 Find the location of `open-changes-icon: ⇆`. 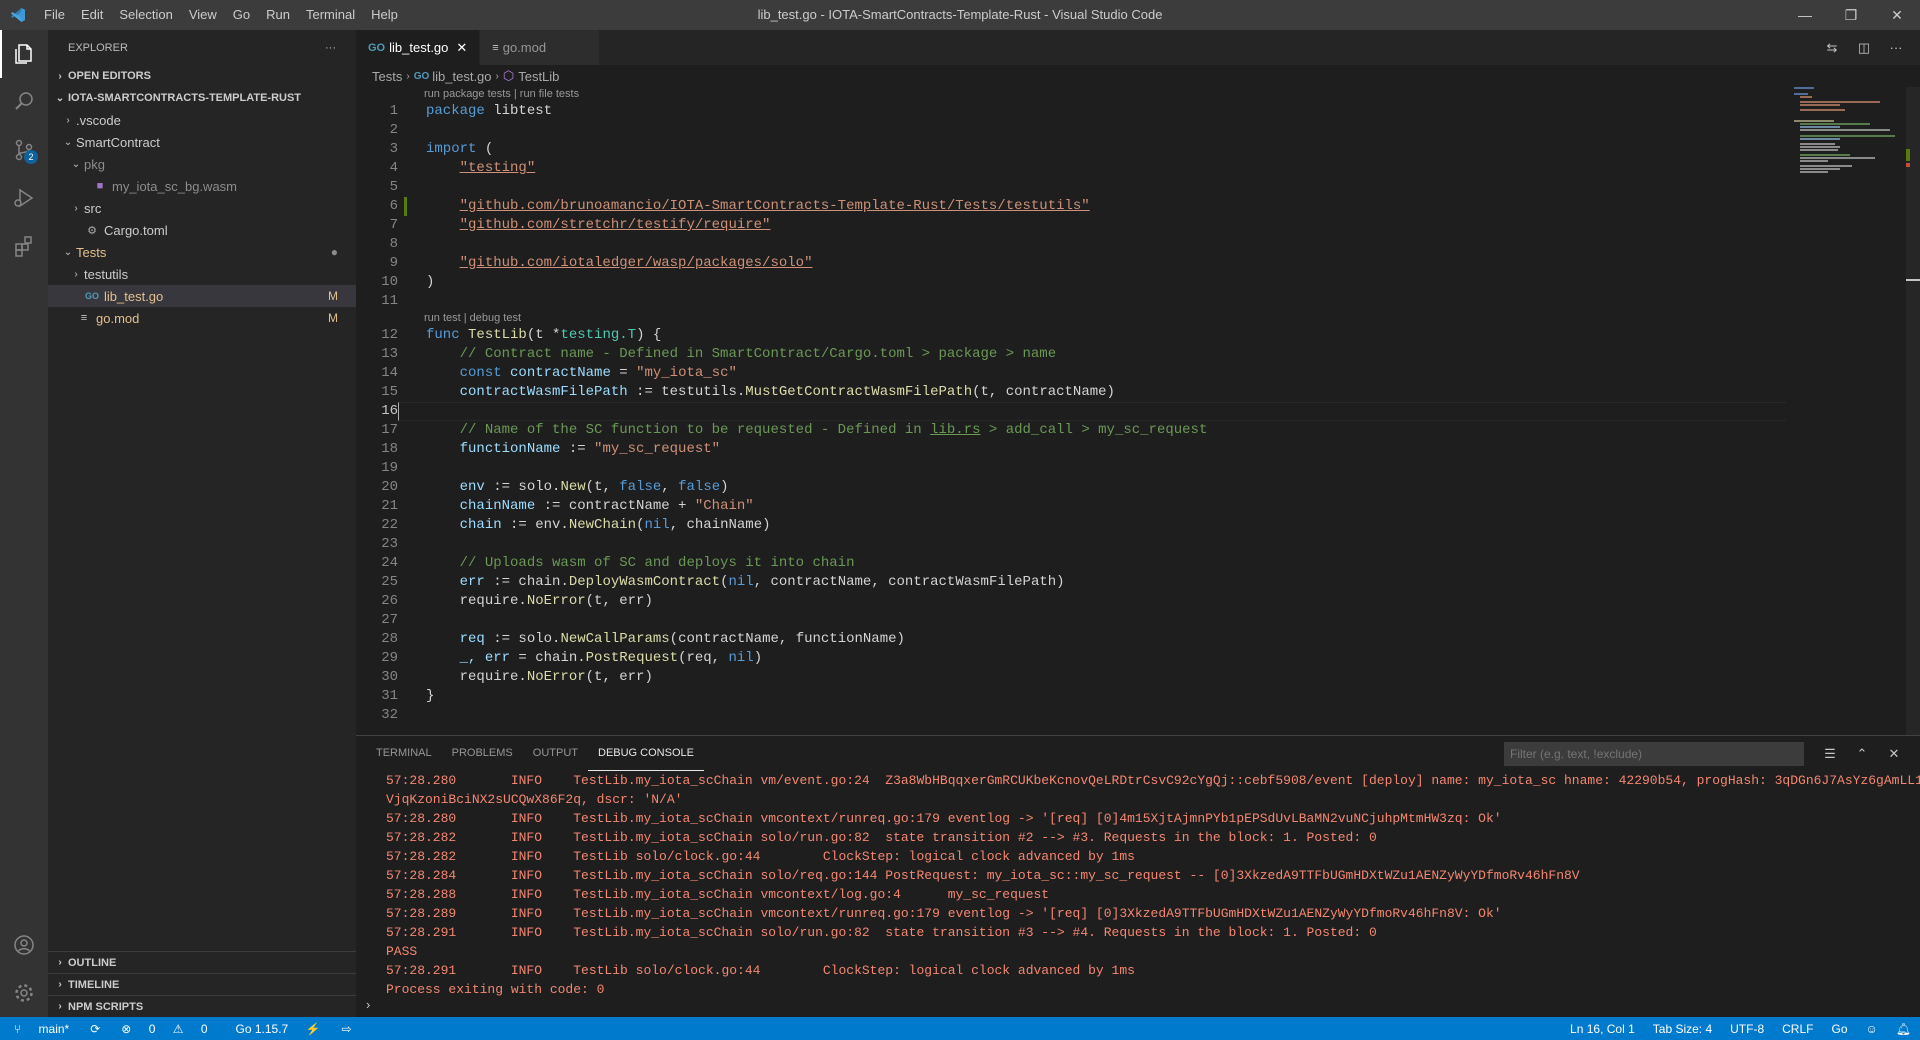

open-changes-icon: ⇆ is located at coordinates (1832, 48).